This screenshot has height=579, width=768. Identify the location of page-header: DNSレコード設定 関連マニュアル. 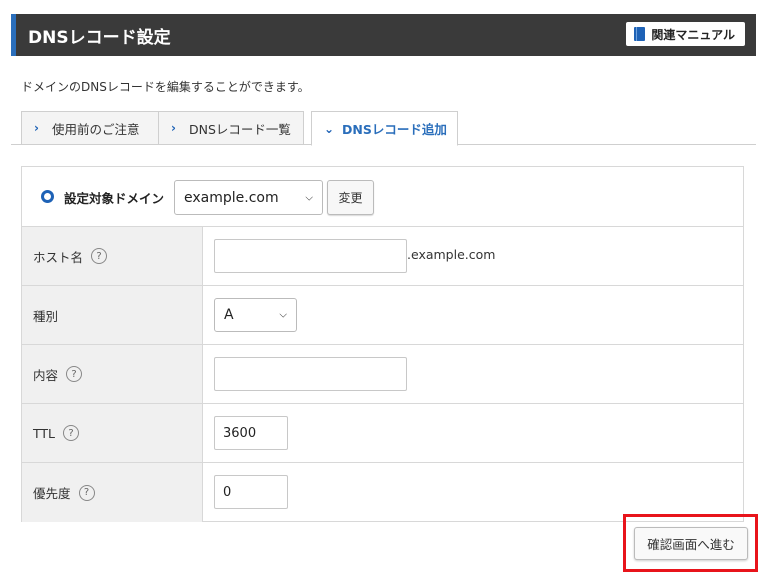
(383, 35).